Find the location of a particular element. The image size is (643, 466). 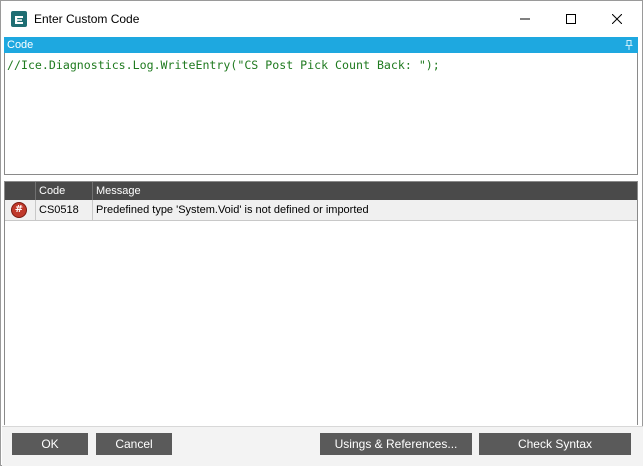

row-icon-cell: # is located at coordinates (20, 210).